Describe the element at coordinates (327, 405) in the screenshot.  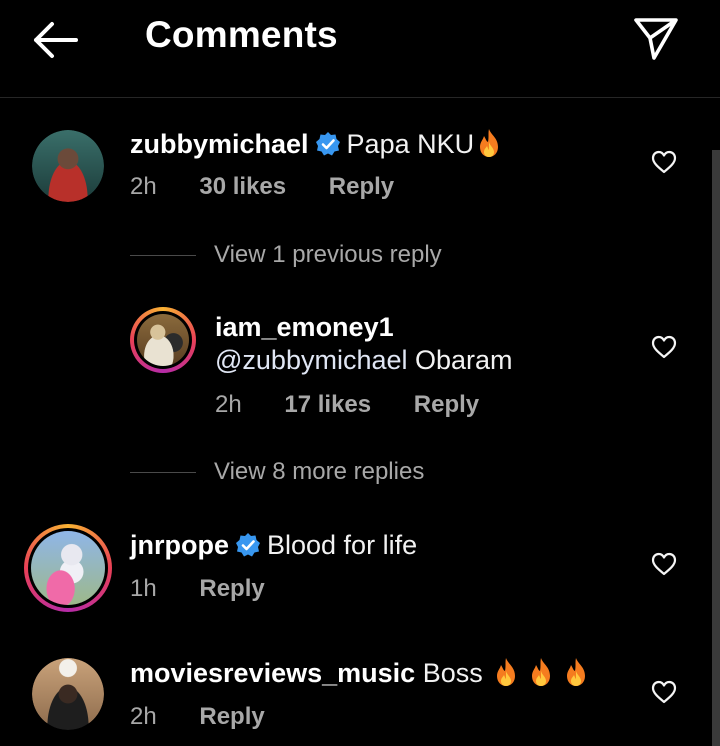
I see `comment-likes: 17 likes` at that location.